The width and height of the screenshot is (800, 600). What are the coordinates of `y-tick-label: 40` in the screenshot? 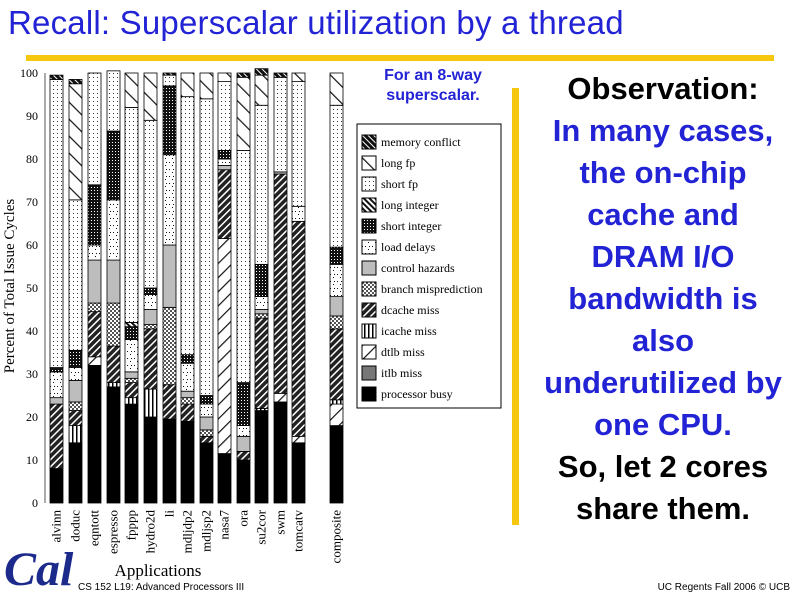 It's located at (32, 331).